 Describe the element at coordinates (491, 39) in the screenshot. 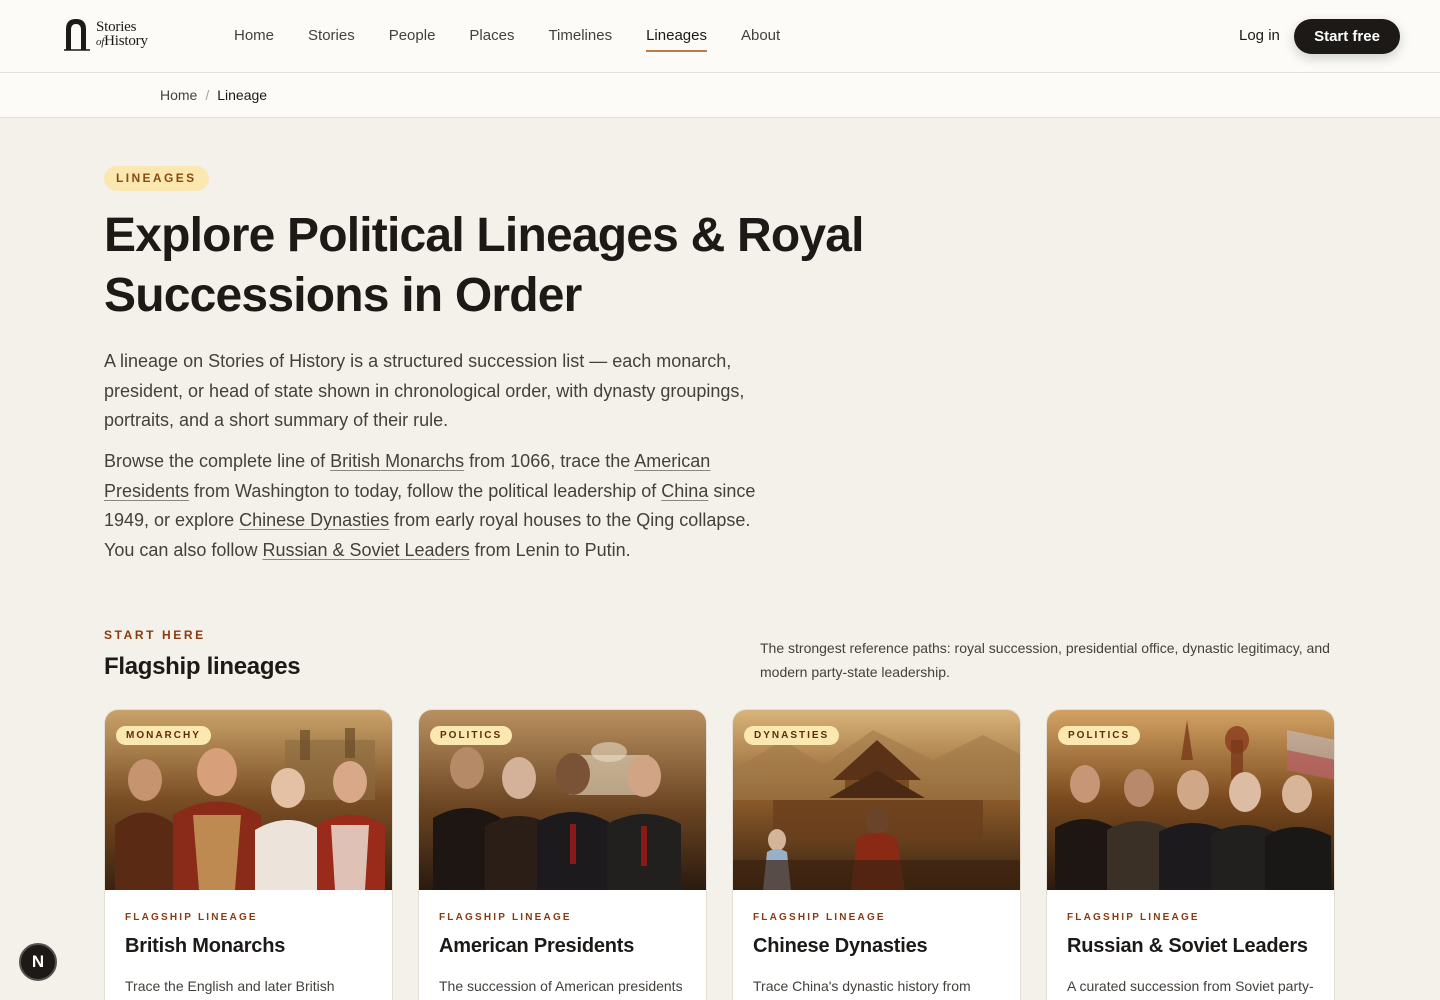

I see `nav-places: Places` at that location.